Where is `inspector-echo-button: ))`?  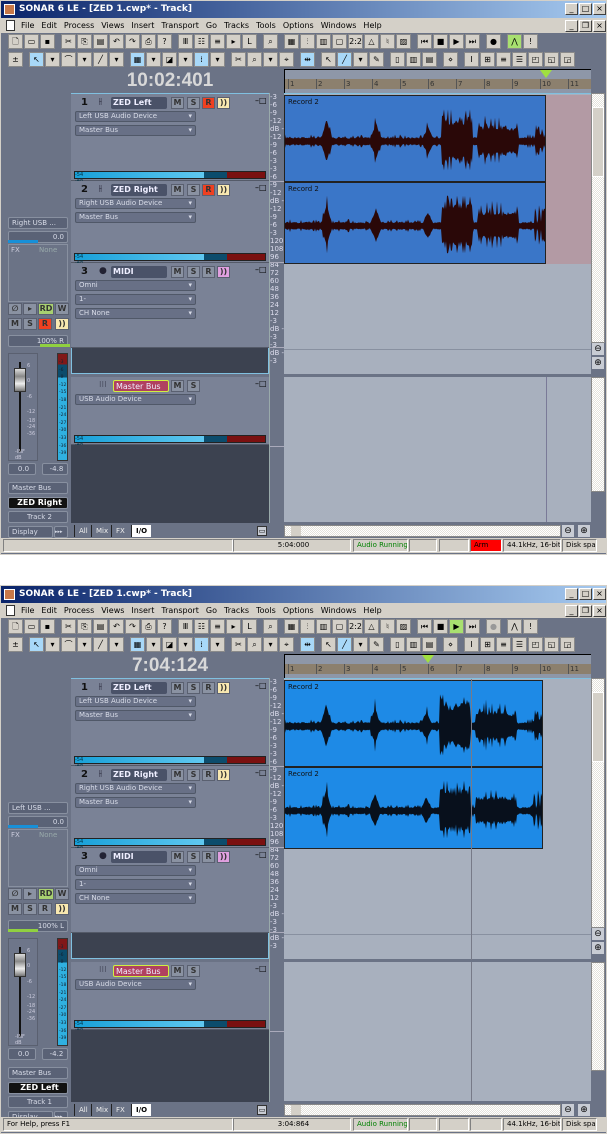 inspector-echo-button: )) is located at coordinates (62, 324).